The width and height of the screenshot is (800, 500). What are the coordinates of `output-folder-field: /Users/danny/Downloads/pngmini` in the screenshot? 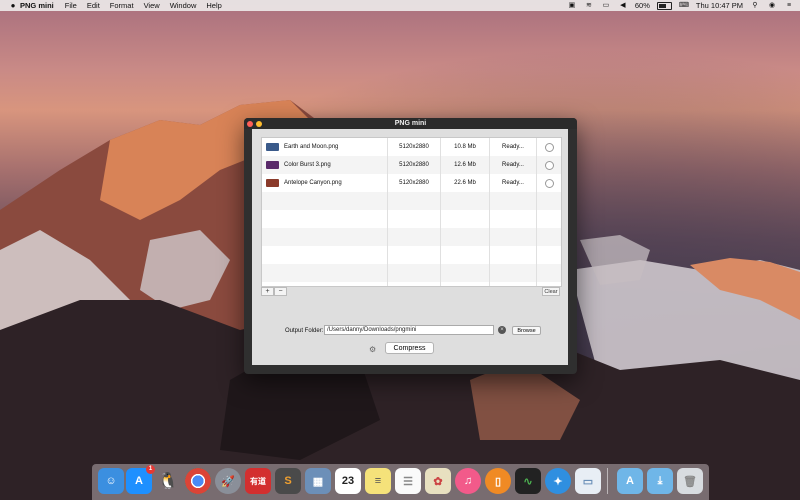 It's located at (409, 330).